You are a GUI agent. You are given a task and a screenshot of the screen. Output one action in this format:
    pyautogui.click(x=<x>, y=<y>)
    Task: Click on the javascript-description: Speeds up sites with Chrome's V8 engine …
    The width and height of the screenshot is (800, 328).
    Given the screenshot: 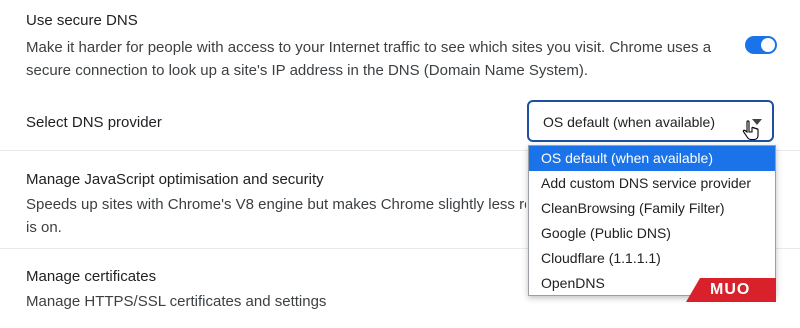 What is the action you would take?
    pyautogui.click(x=276, y=204)
    